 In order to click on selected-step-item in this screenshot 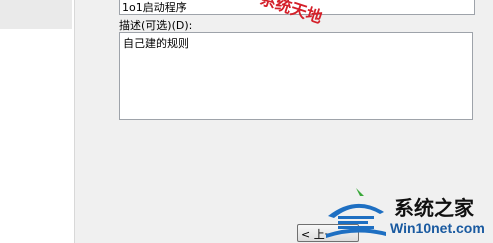, I will do `click(36, 14)`.